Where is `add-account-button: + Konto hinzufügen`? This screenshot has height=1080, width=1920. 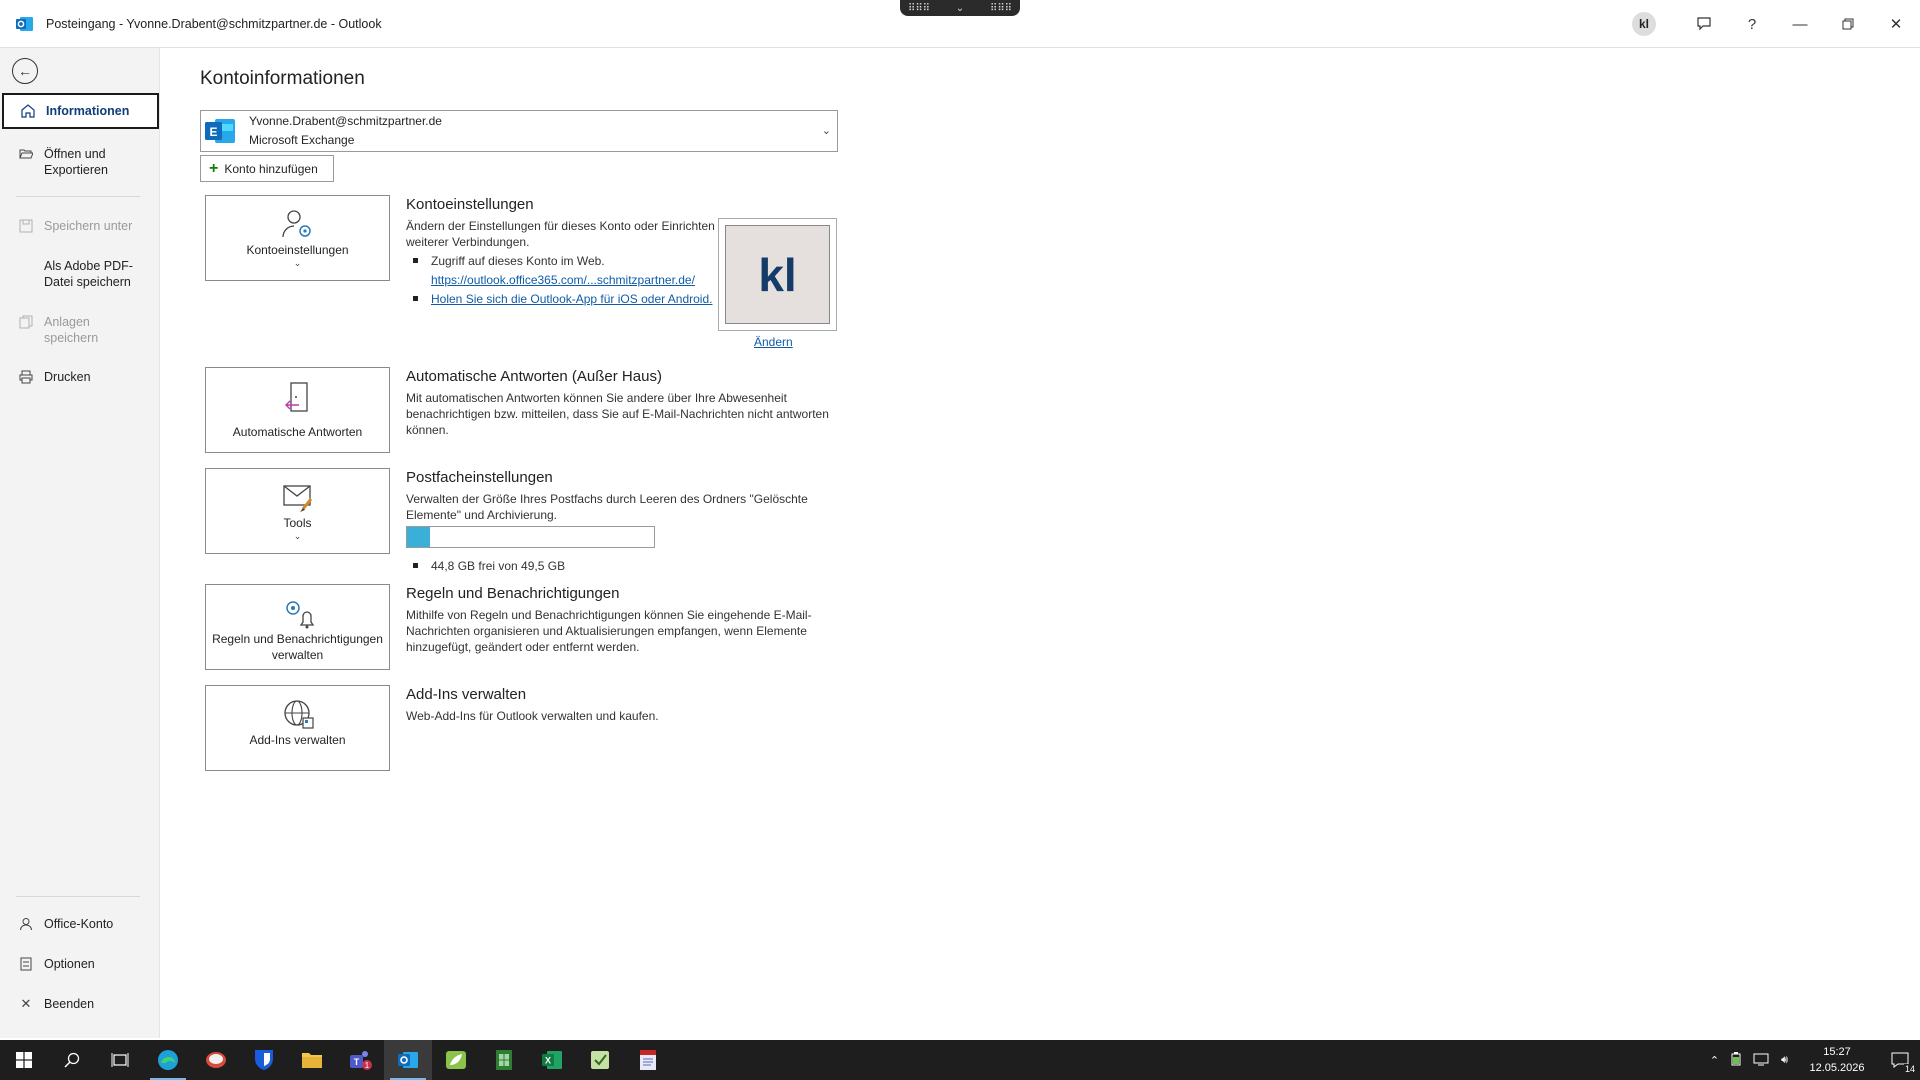
add-account-button: + Konto hinzufügen is located at coordinates (267, 168).